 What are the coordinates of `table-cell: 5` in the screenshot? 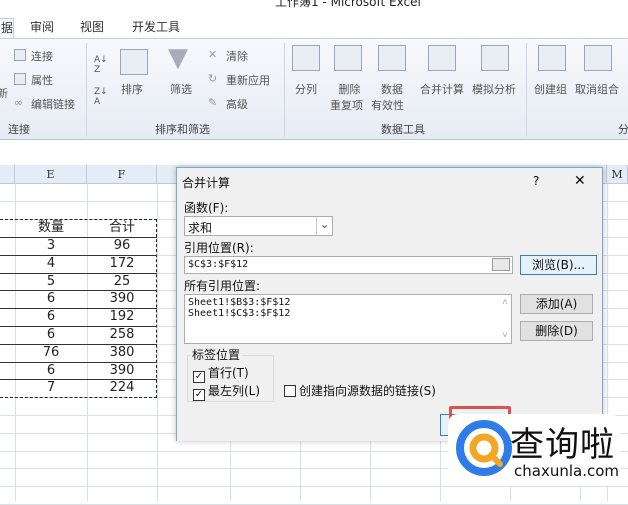 It's located at (51, 282).